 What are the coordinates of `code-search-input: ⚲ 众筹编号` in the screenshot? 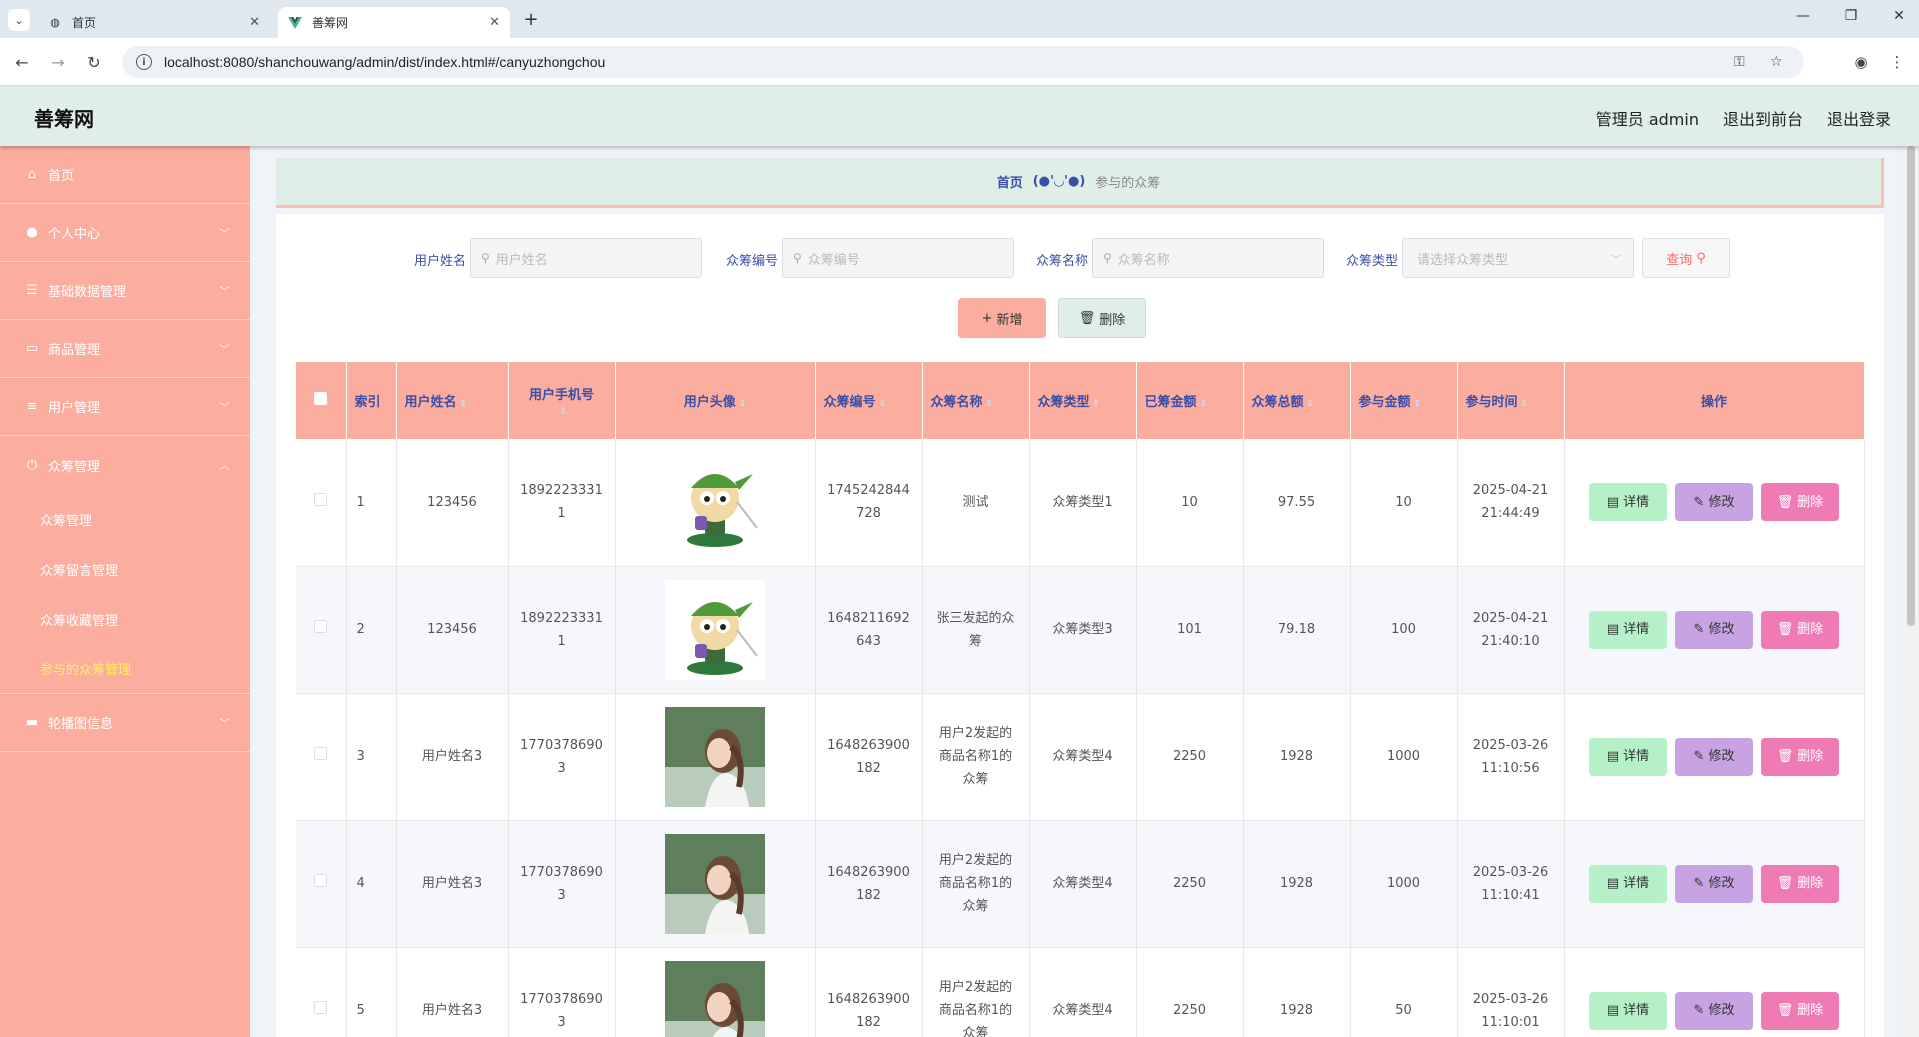 It's located at (898, 258).